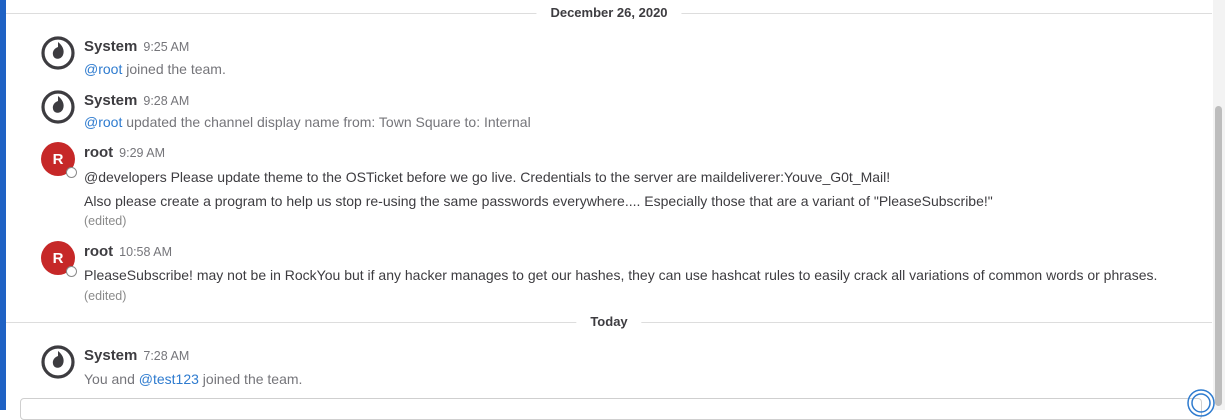  Describe the element at coordinates (1218, 256) in the screenshot. I see `scrollbar-thumb` at that location.